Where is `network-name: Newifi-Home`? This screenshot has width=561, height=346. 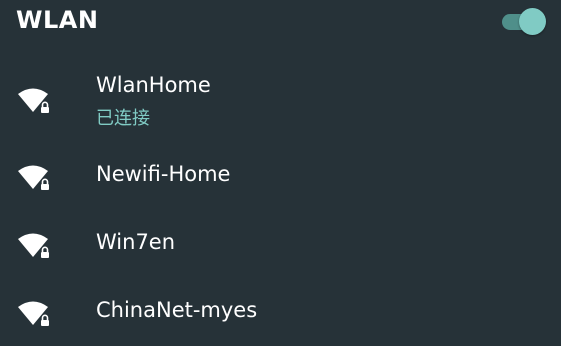 network-name: Newifi-Home is located at coordinates (163, 174).